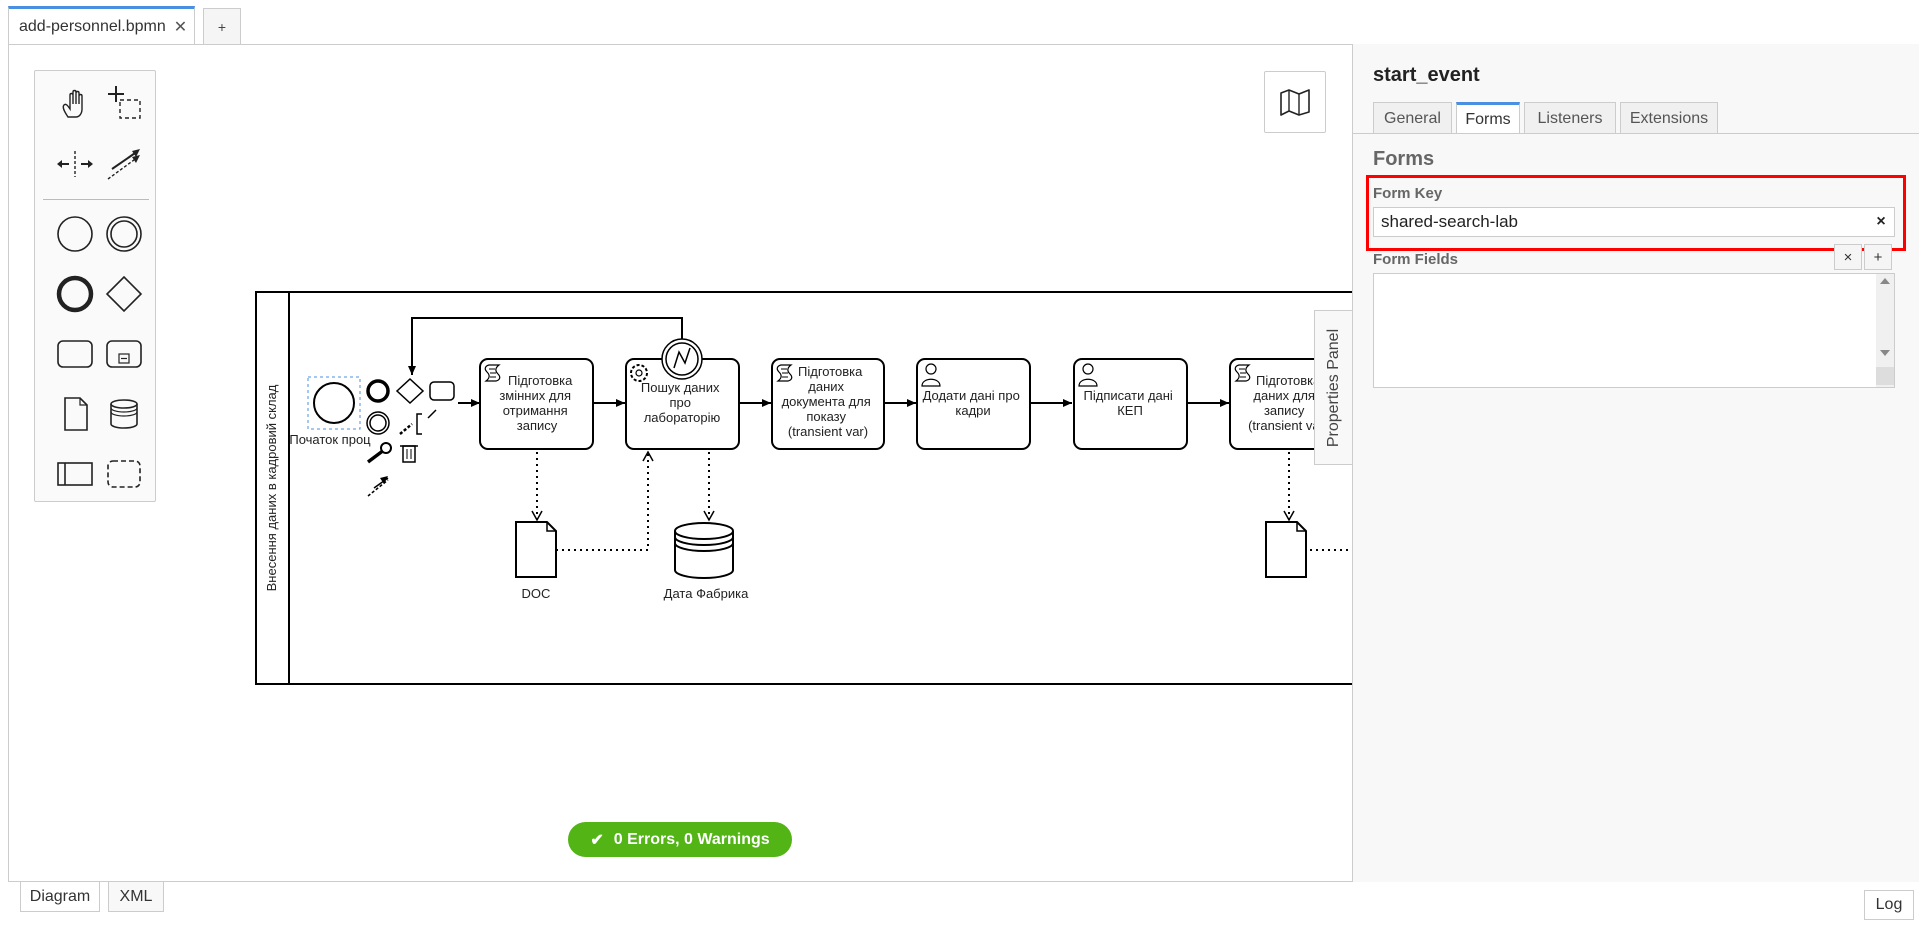 The height and width of the screenshot is (930, 1919). I want to click on space-tool-icon, so click(75, 164).